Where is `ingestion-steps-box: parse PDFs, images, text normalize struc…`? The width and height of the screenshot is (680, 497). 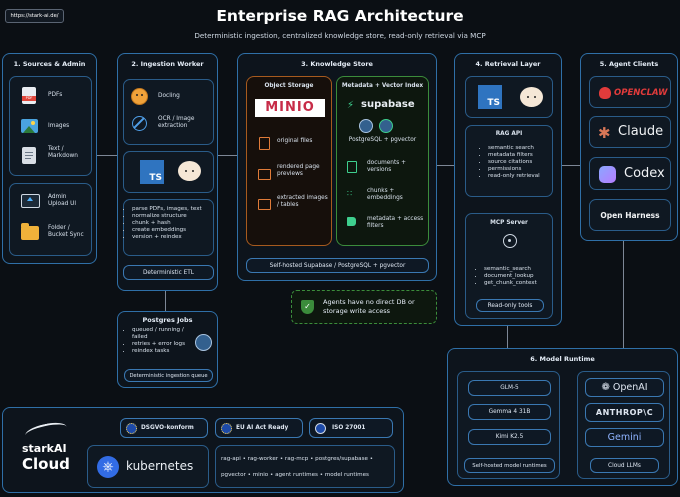 ingestion-steps-box: parse PDFs, images, text normalize struc… is located at coordinates (168, 227).